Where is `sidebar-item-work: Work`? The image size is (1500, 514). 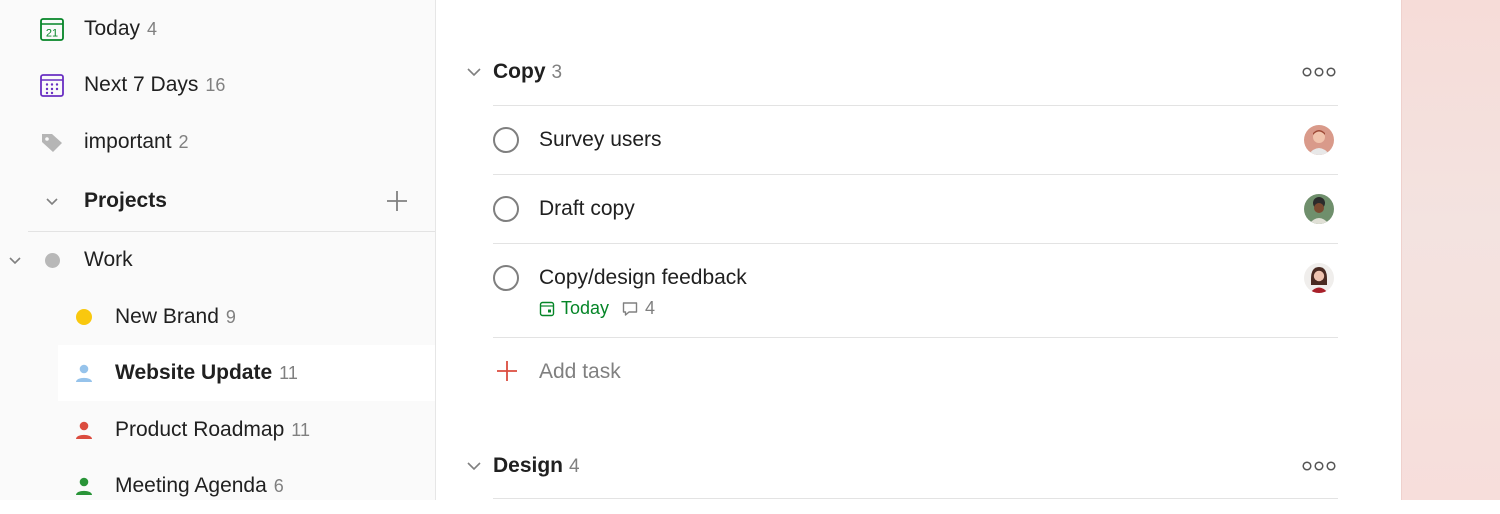
sidebar-item-work: Work is located at coordinates (217, 260).